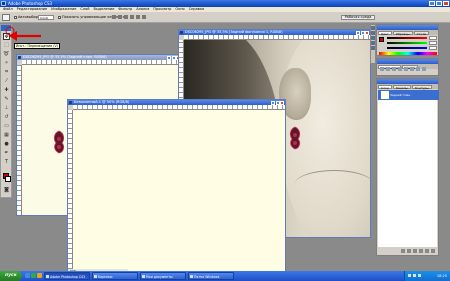 This screenshot has height=281, width=450. I want to click on workspace-button: Рабочая среда, so click(358, 17).